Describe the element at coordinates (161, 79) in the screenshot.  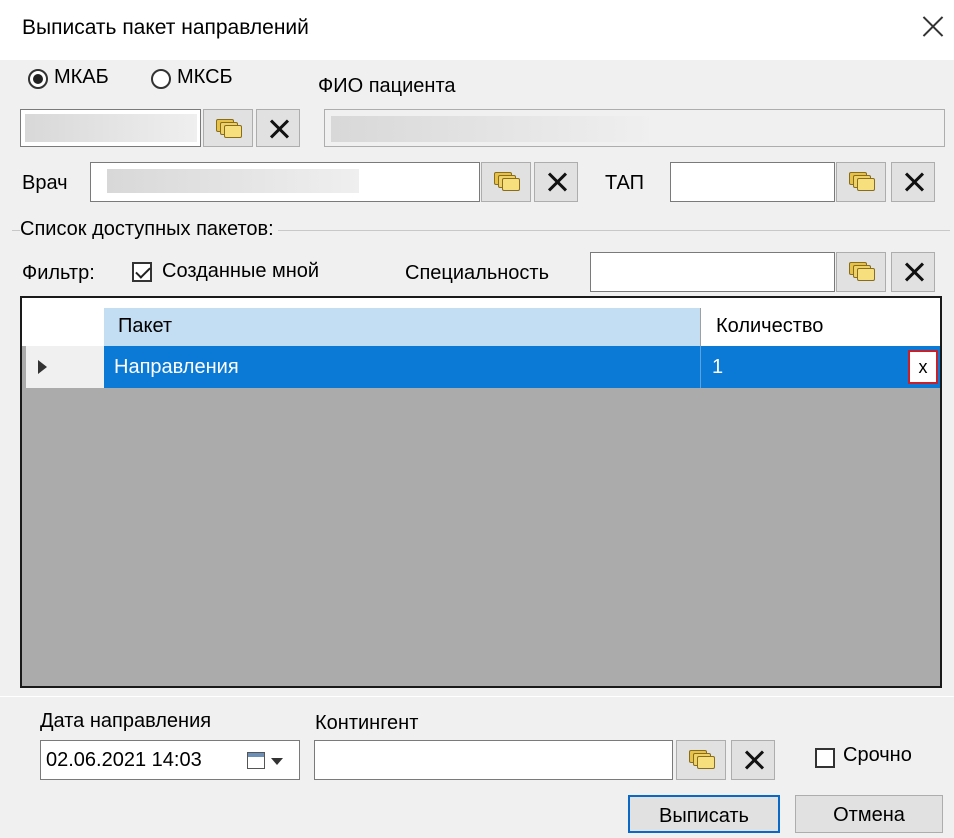
I see `radio-mksb` at that location.